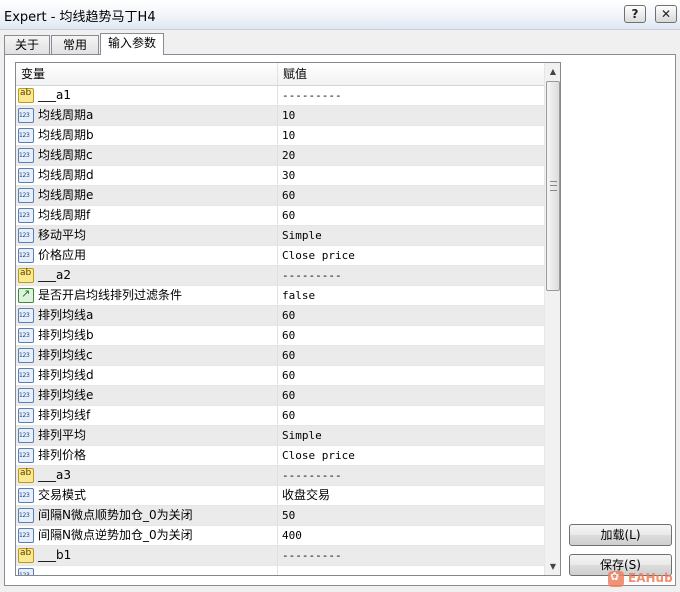 The width and height of the screenshot is (680, 592). What do you see at coordinates (147, 235) in the screenshot?
I see `variable-cell: 移动平均` at bounding box center [147, 235].